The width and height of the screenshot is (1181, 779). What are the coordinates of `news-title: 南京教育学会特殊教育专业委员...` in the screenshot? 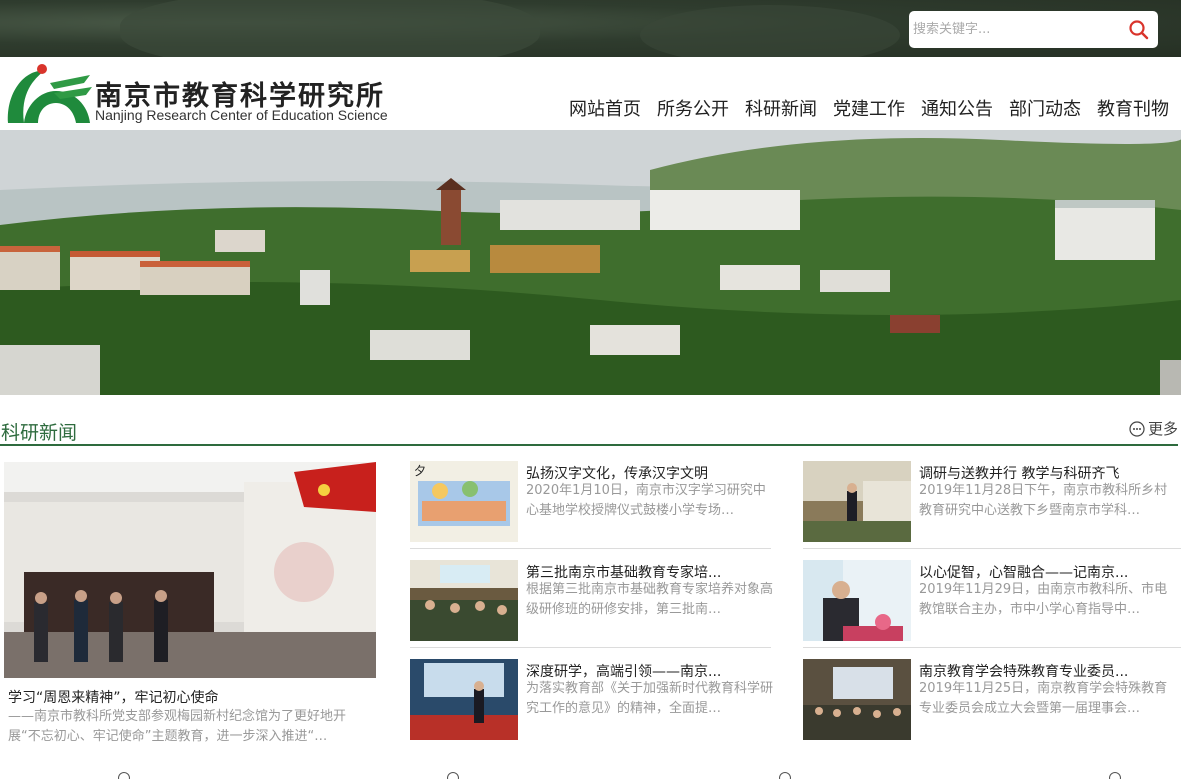 It's located at (1044, 671).